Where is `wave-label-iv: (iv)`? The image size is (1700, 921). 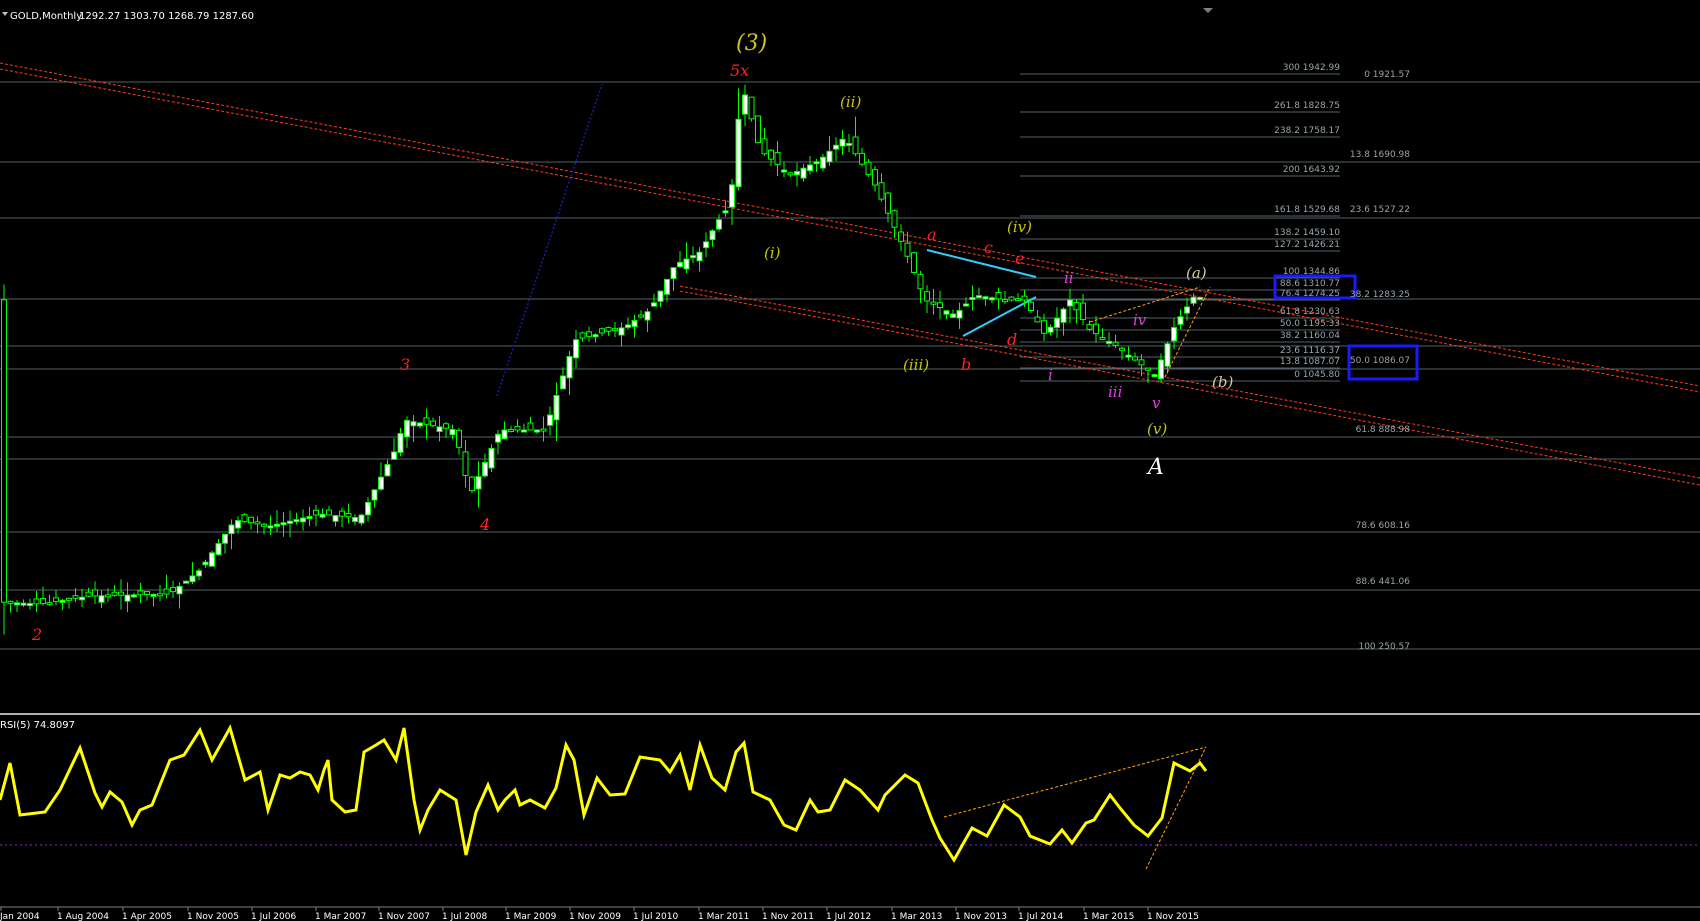 wave-label-iv: (iv) is located at coordinates (1019, 227).